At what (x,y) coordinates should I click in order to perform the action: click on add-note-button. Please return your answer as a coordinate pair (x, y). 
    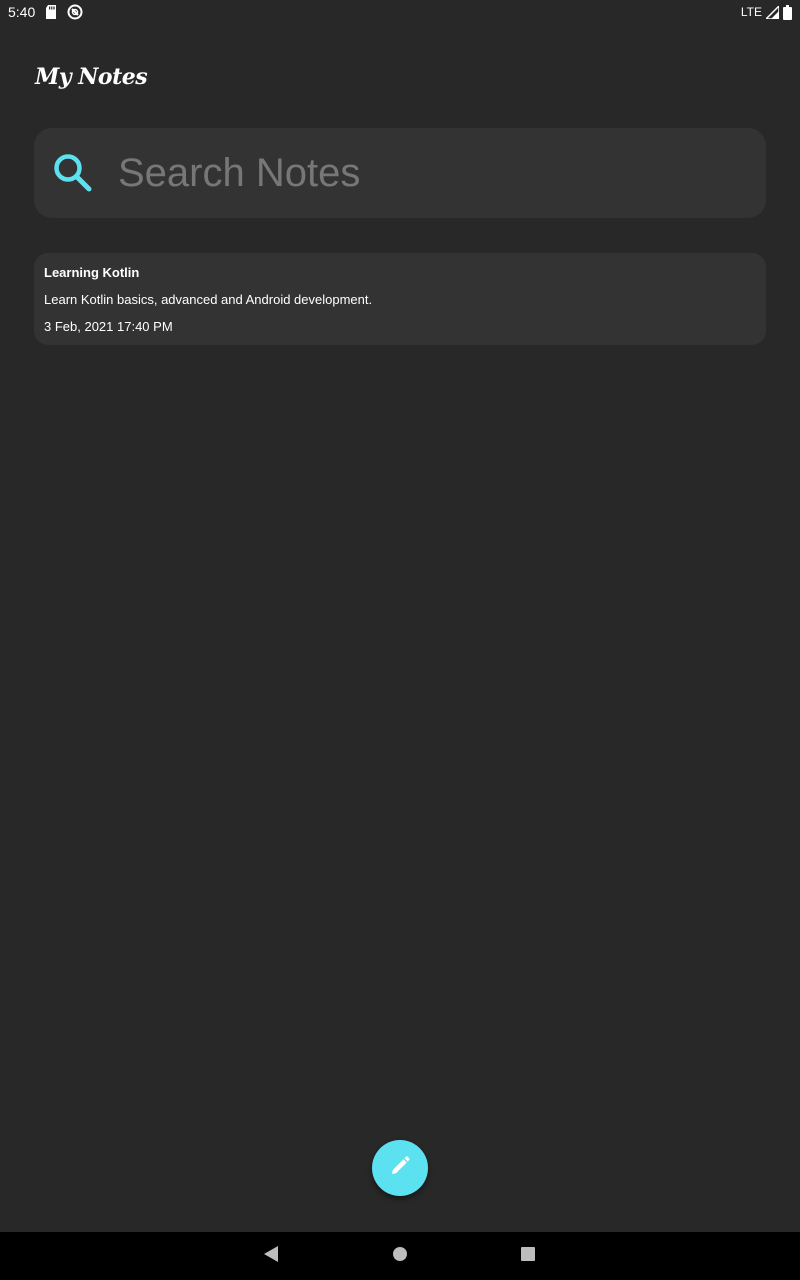
    Looking at the image, I should click on (400, 1168).